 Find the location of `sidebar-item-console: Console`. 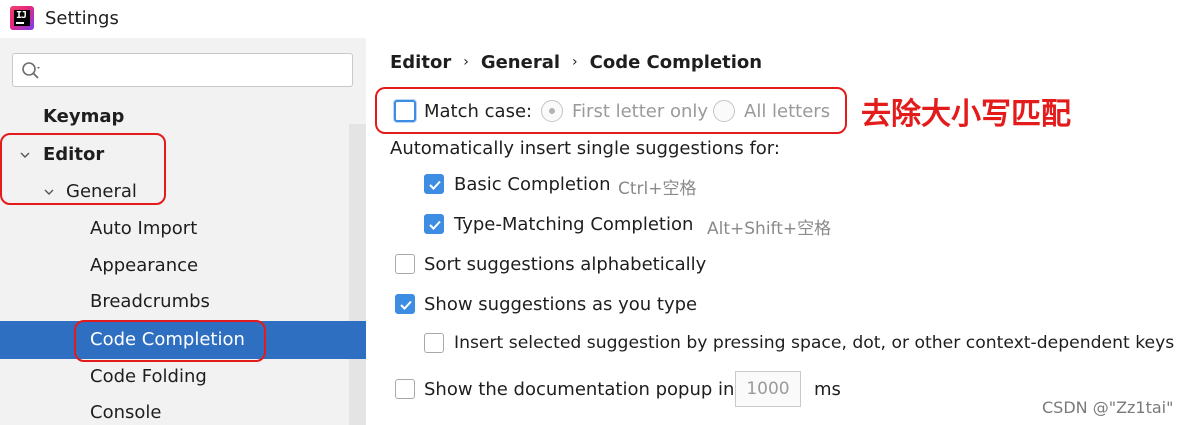

sidebar-item-console: Console is located at coordinates (125, 412).